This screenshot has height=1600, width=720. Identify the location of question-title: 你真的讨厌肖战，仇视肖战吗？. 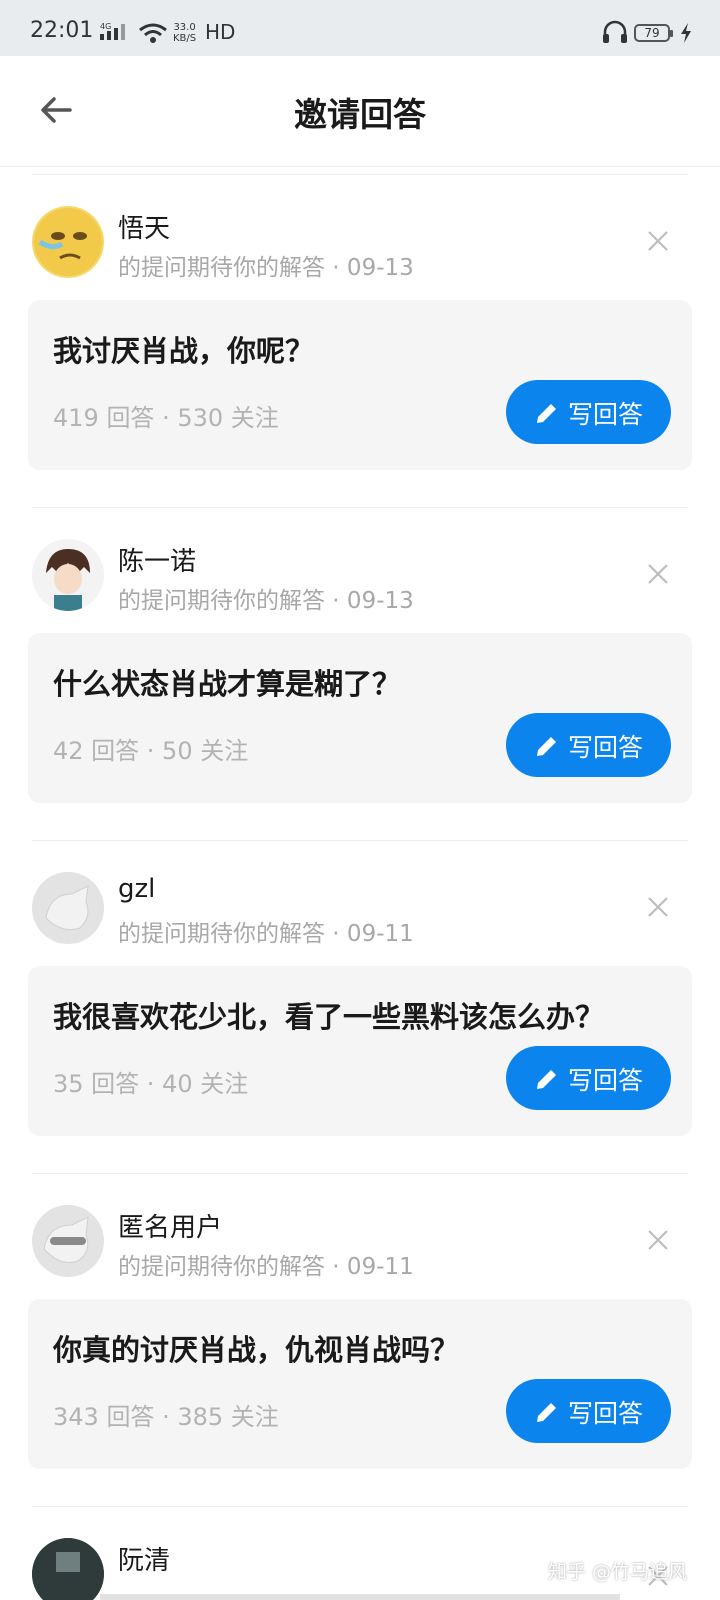
(256, 1348).